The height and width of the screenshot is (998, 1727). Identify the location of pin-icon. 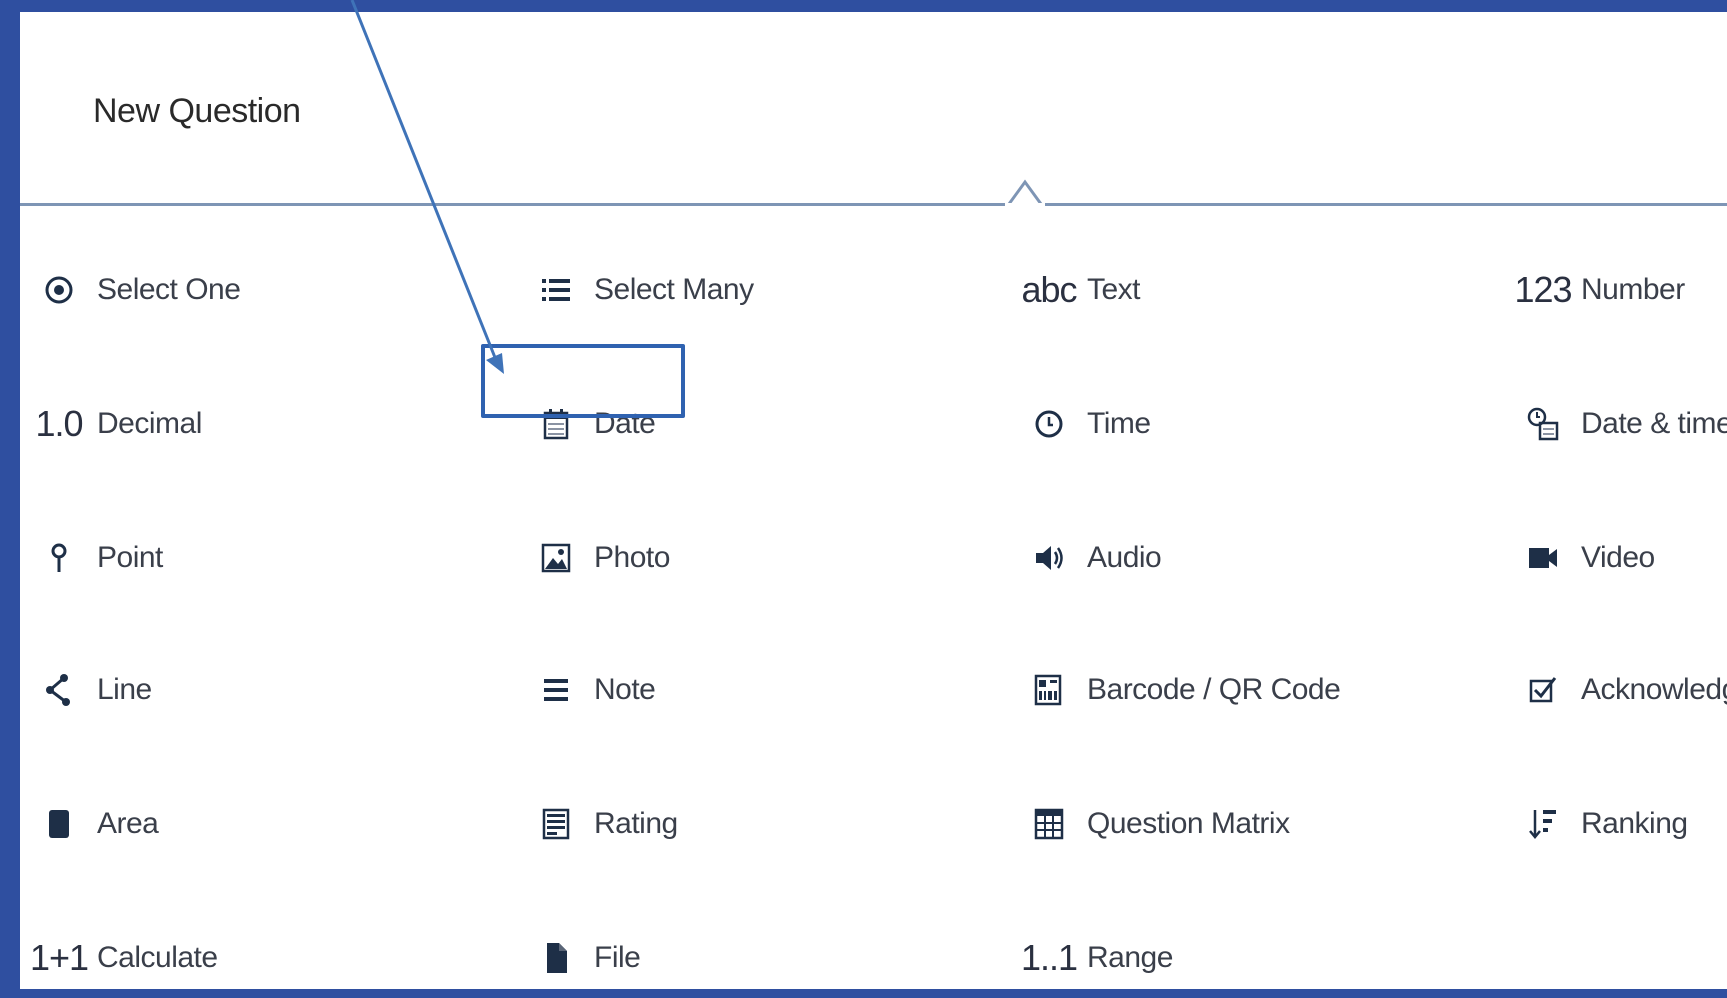
(59, 558).